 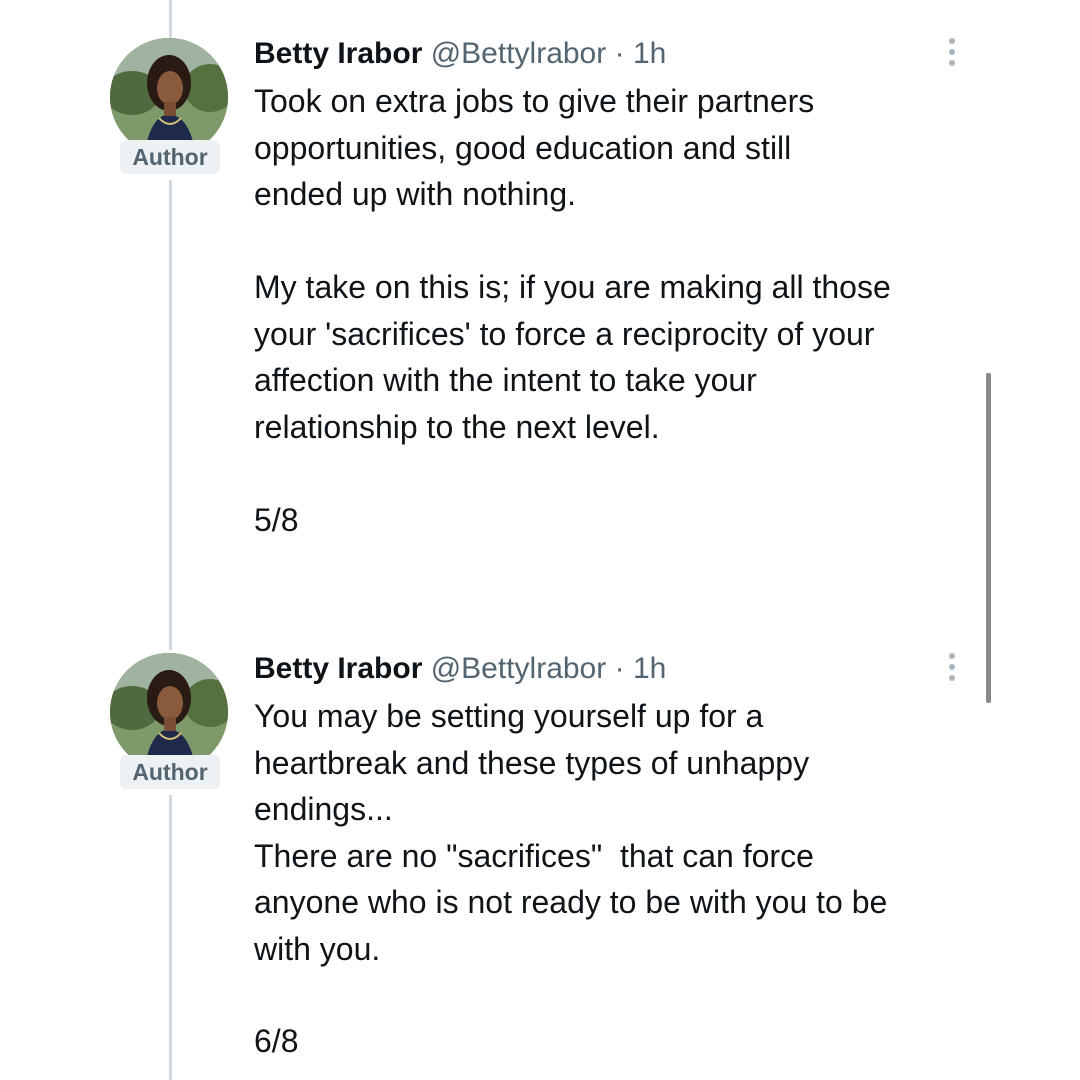 I want to click on thread-counter: 5/8, so click(x=276, y=520).